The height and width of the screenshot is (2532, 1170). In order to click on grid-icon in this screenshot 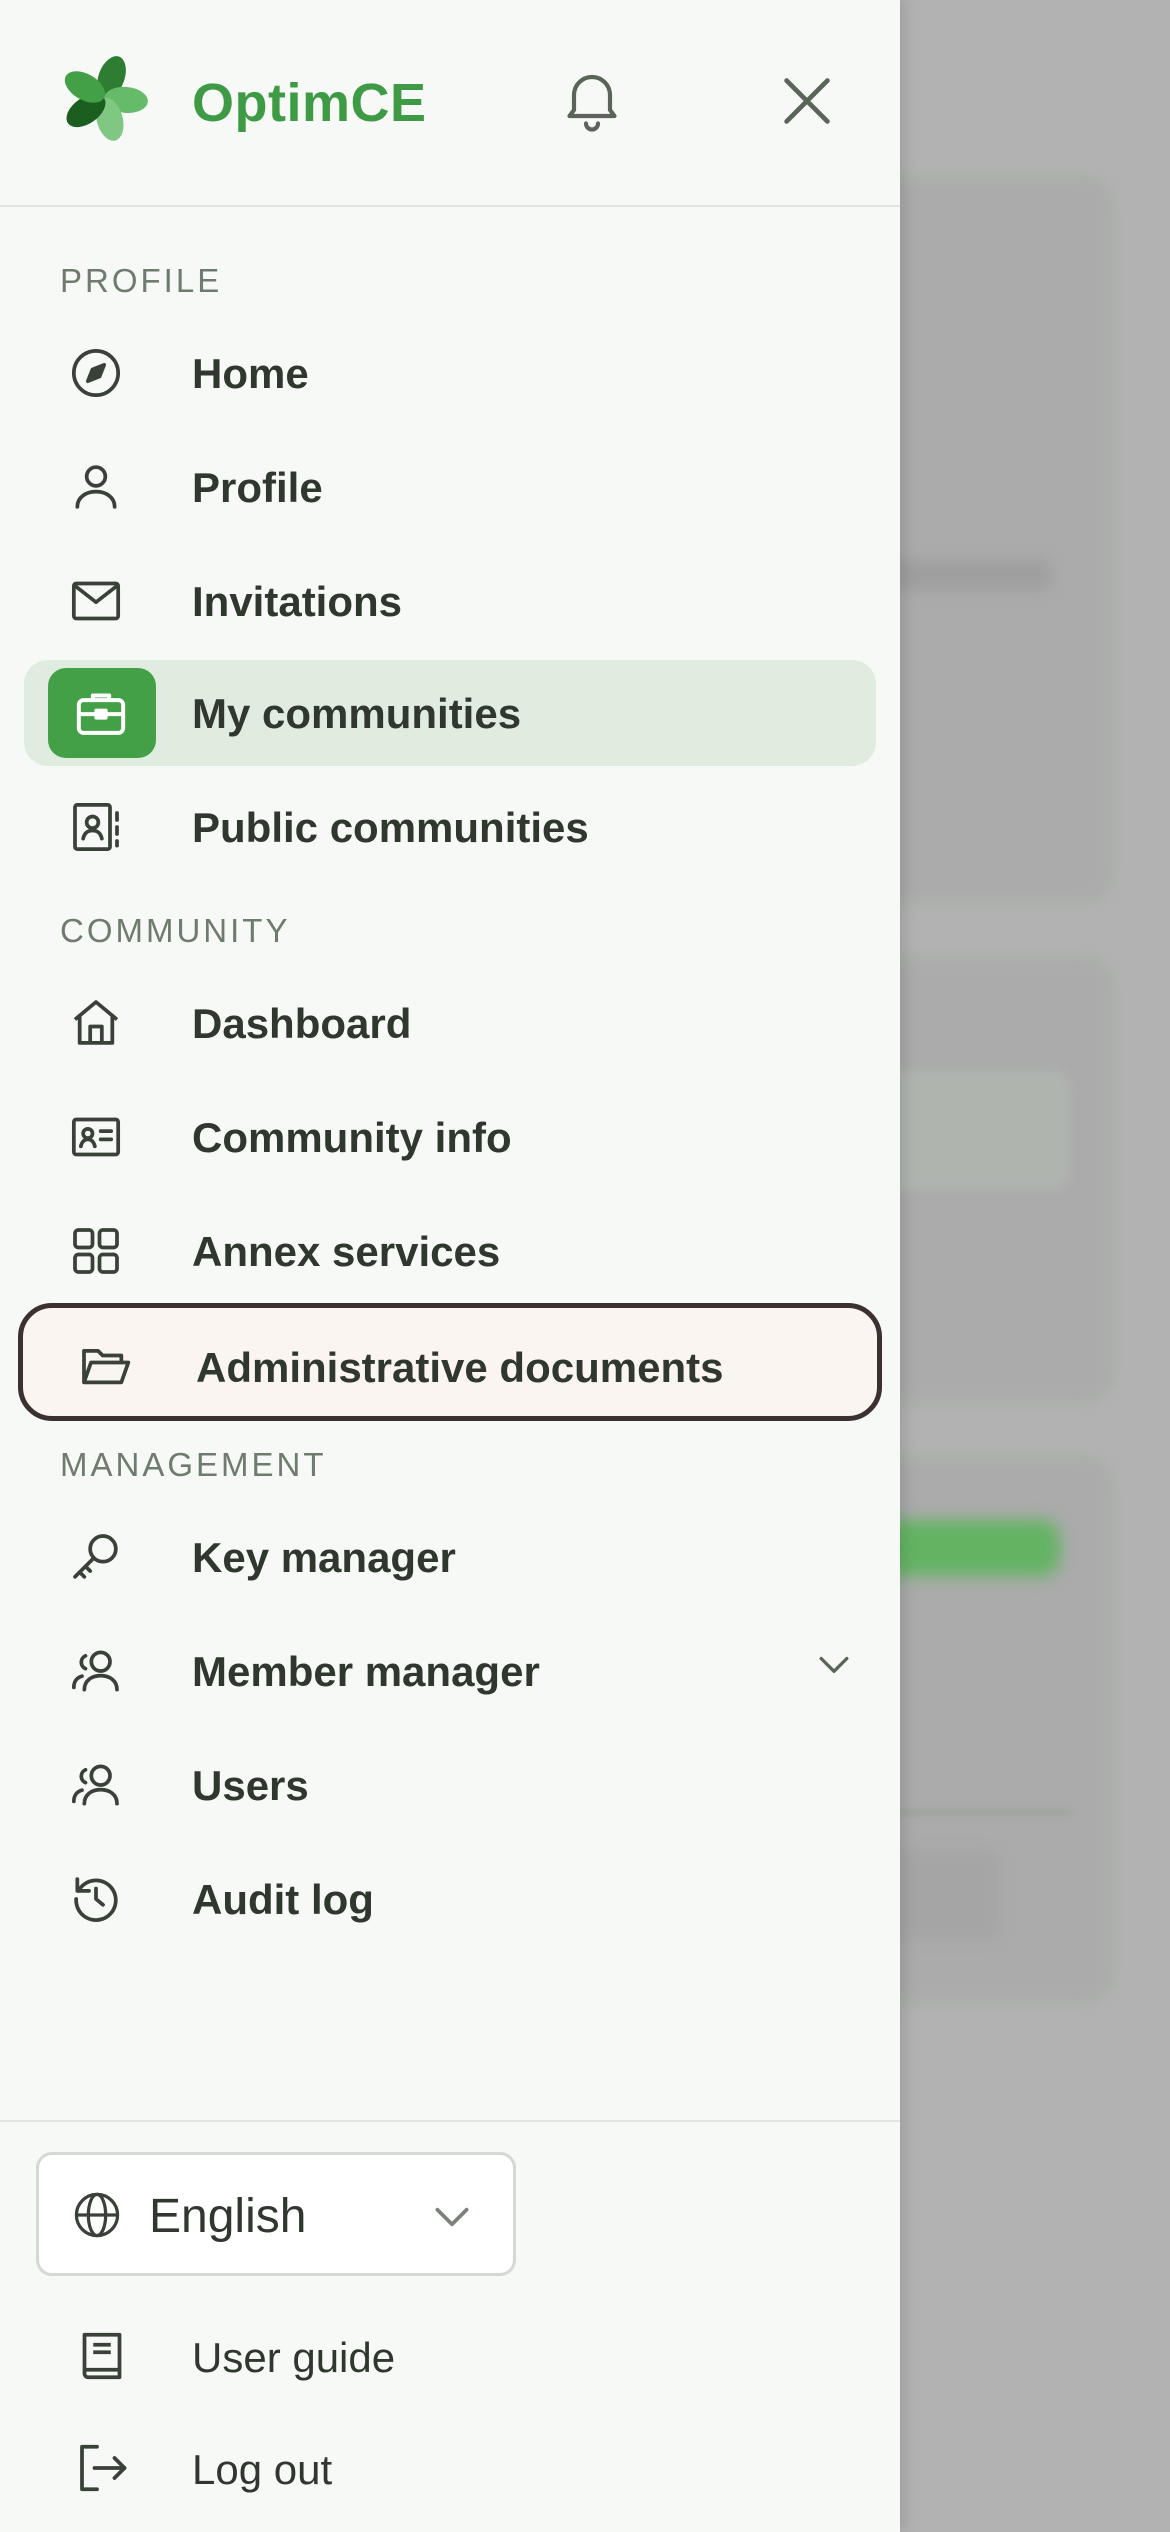, I will do `click(96, 1251)`.